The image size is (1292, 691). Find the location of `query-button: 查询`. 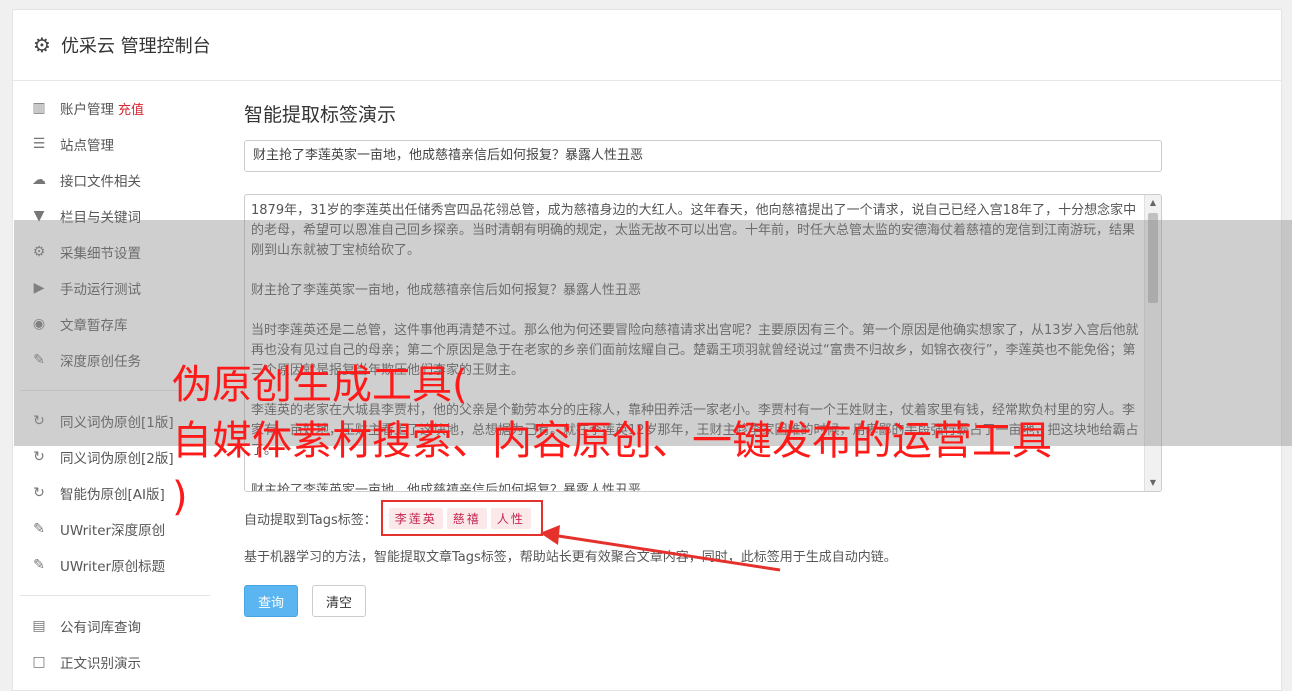

query-button: 查询 is located at coordinates (271, 601).